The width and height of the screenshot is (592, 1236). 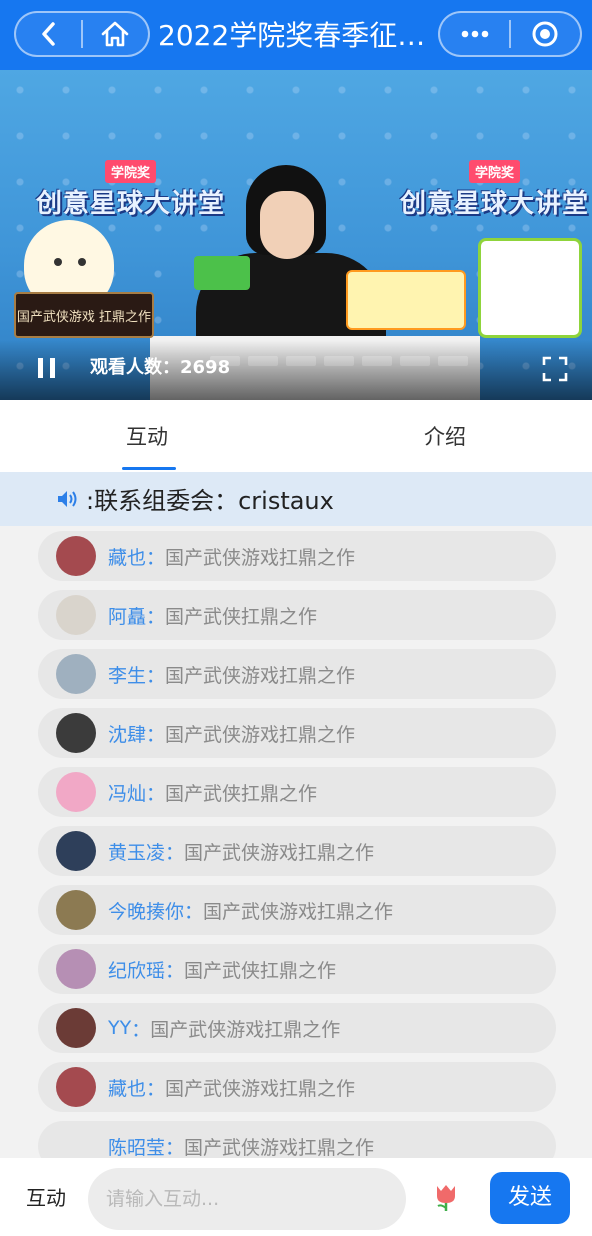 I want to click on home-icon, so click(x=115, y=34).